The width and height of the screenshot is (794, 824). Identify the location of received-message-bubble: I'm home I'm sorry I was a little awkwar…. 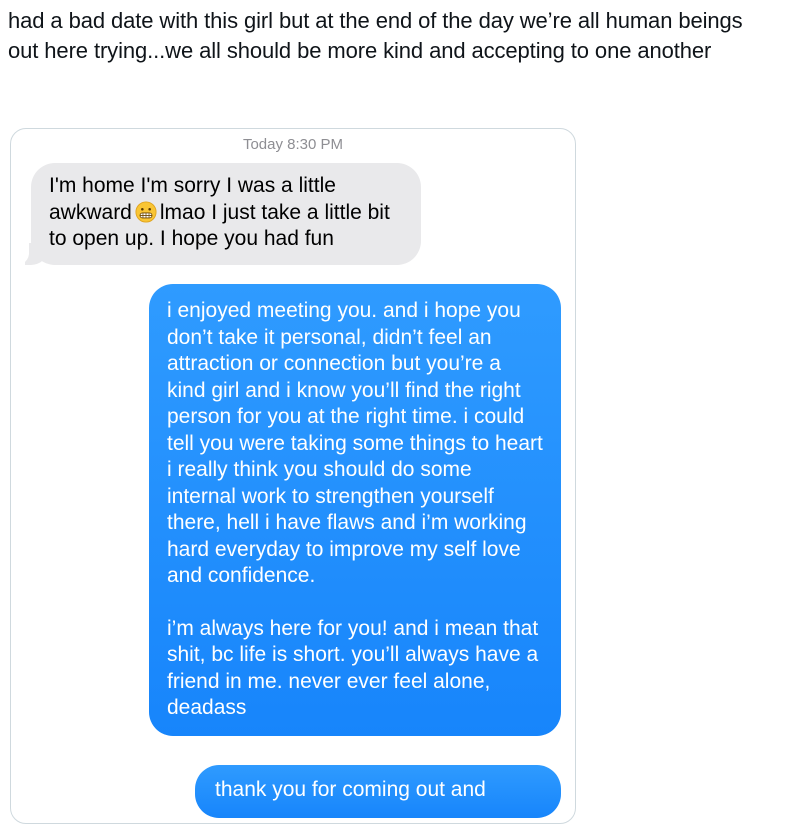
(218, 214).